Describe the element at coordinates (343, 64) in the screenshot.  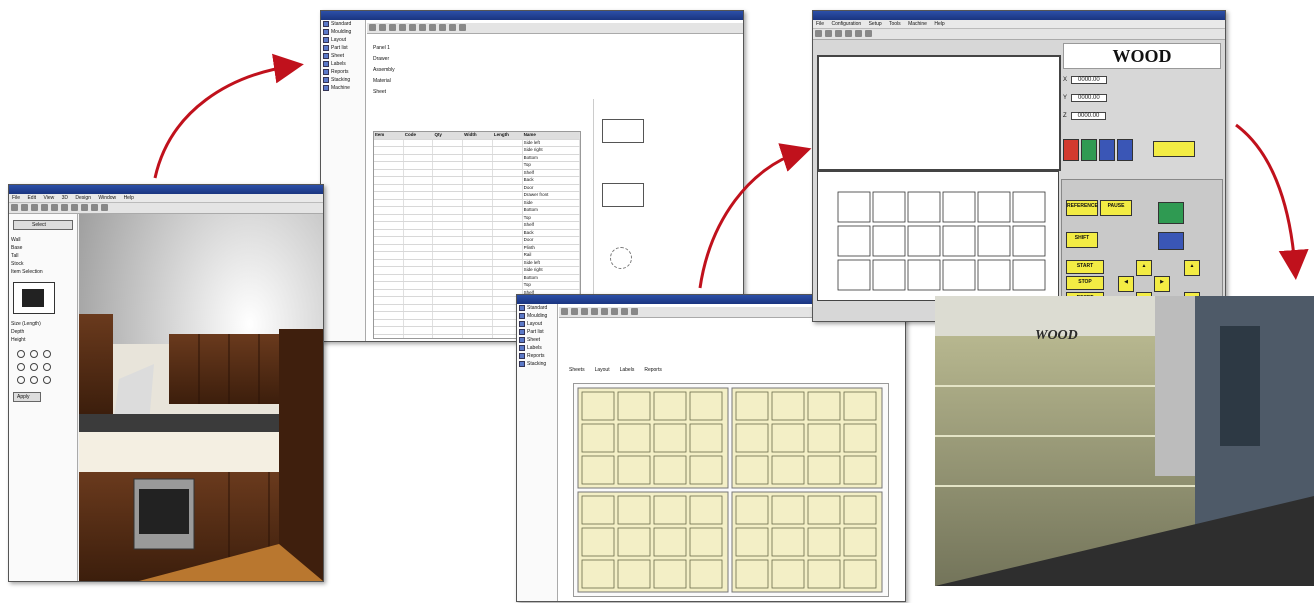
I see `nav-item: Labels` at that location.